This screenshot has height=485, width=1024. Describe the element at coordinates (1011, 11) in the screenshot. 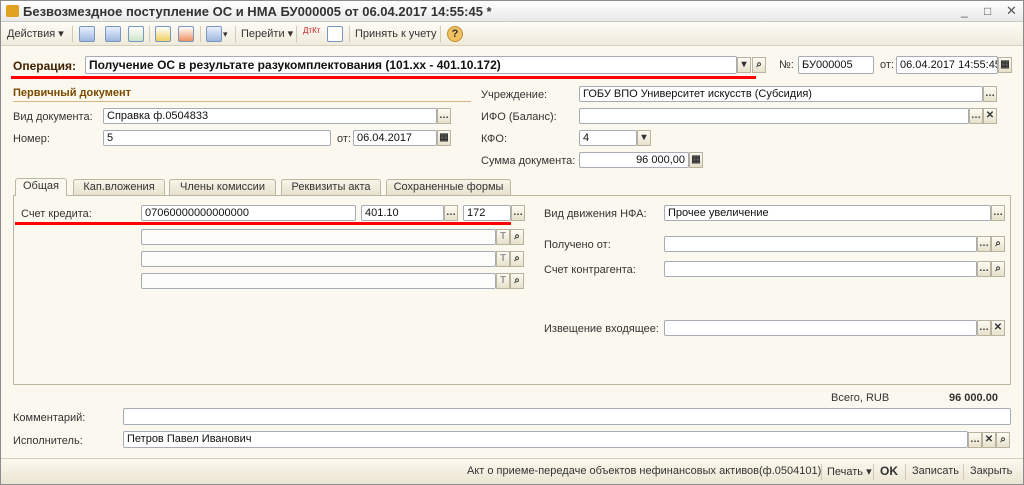

I see `close-window-button: ✕` at that location.